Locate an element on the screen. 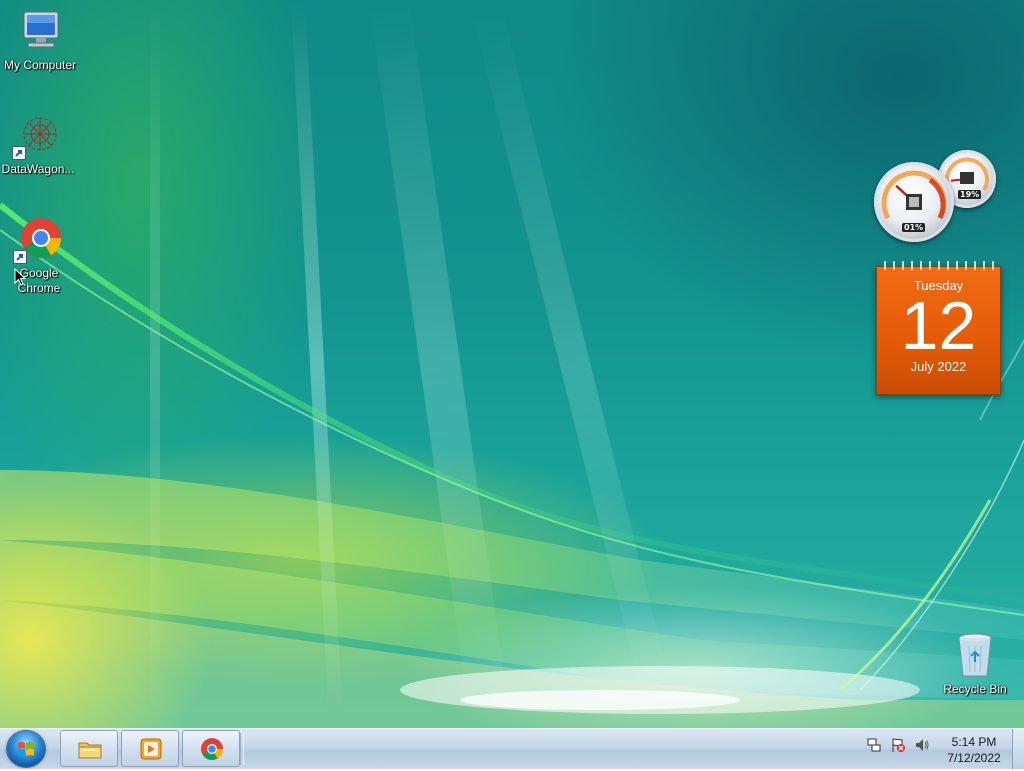 This screenshot has height=771, width=1024. taskbar-divider is located at coordinates (242, 749).